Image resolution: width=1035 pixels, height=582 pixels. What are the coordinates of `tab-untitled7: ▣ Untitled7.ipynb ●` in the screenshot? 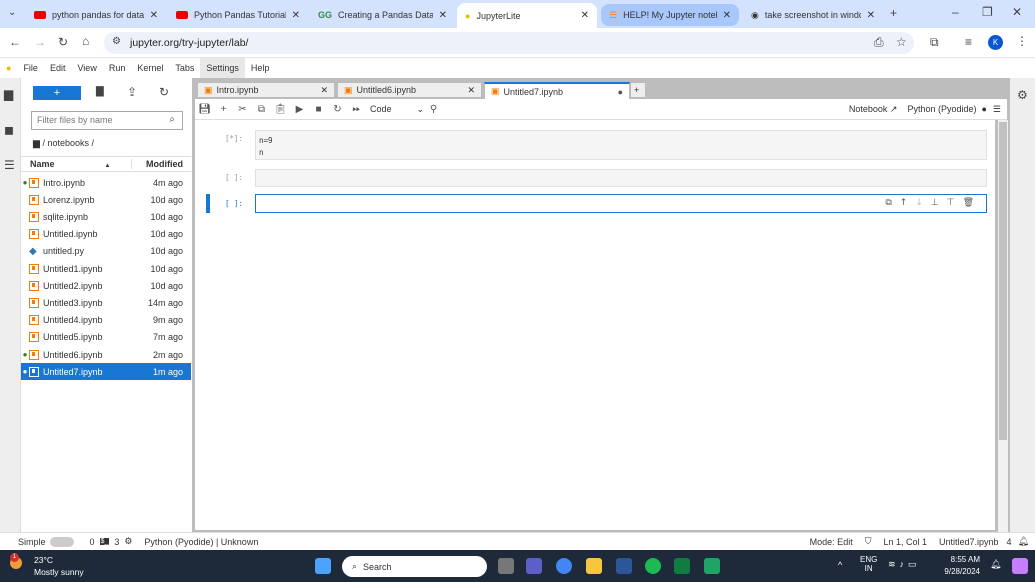 It's located at (557, 90).